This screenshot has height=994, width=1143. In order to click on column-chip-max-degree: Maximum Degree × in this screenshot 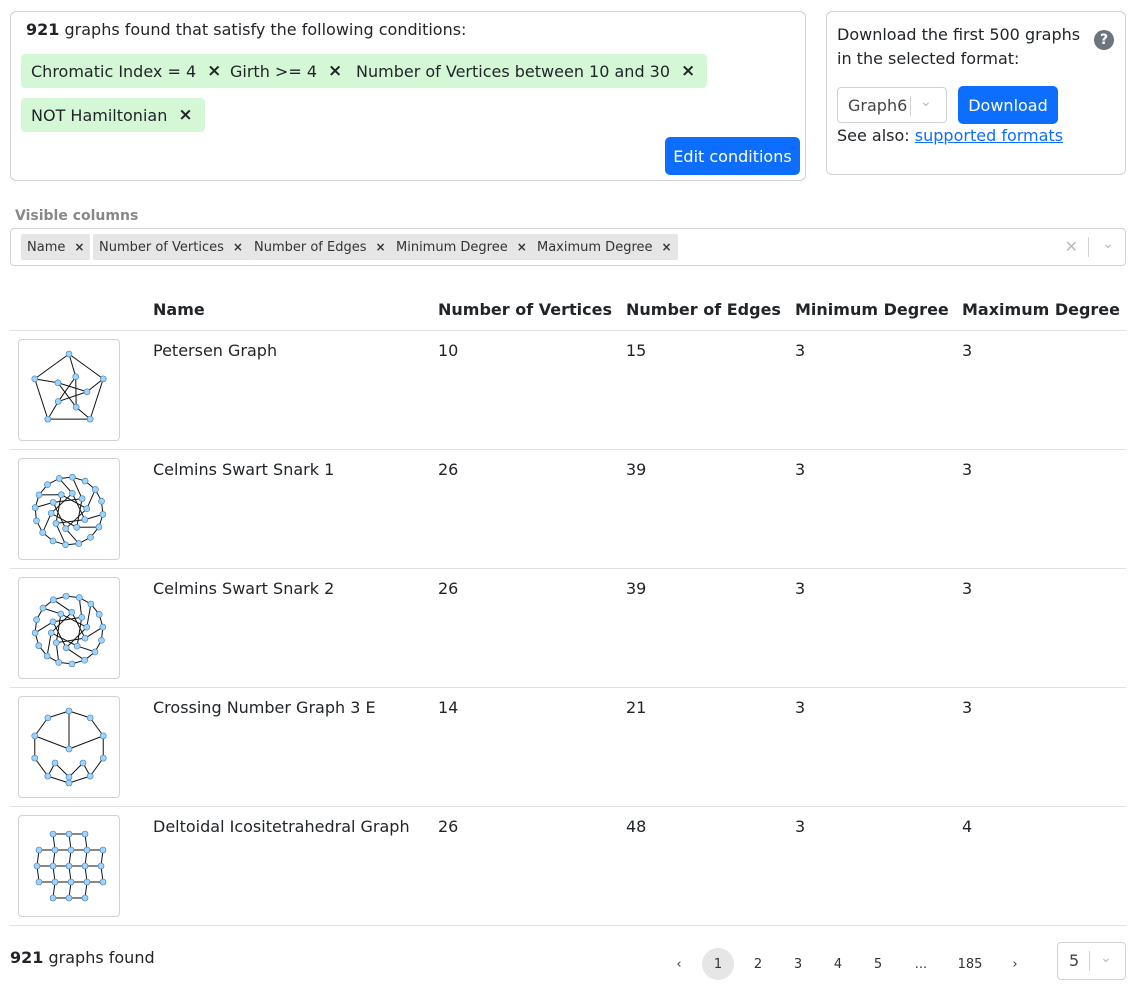, I will do `click(604, 247)`.